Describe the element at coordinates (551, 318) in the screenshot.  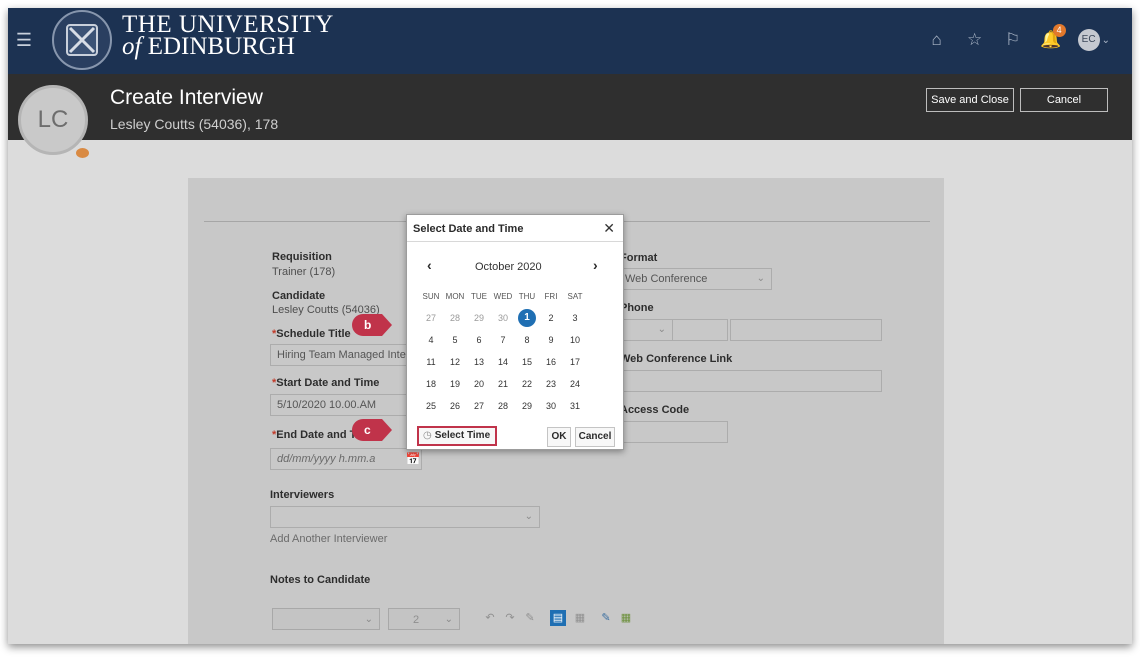
I see `calendar-day: 2` at that location.